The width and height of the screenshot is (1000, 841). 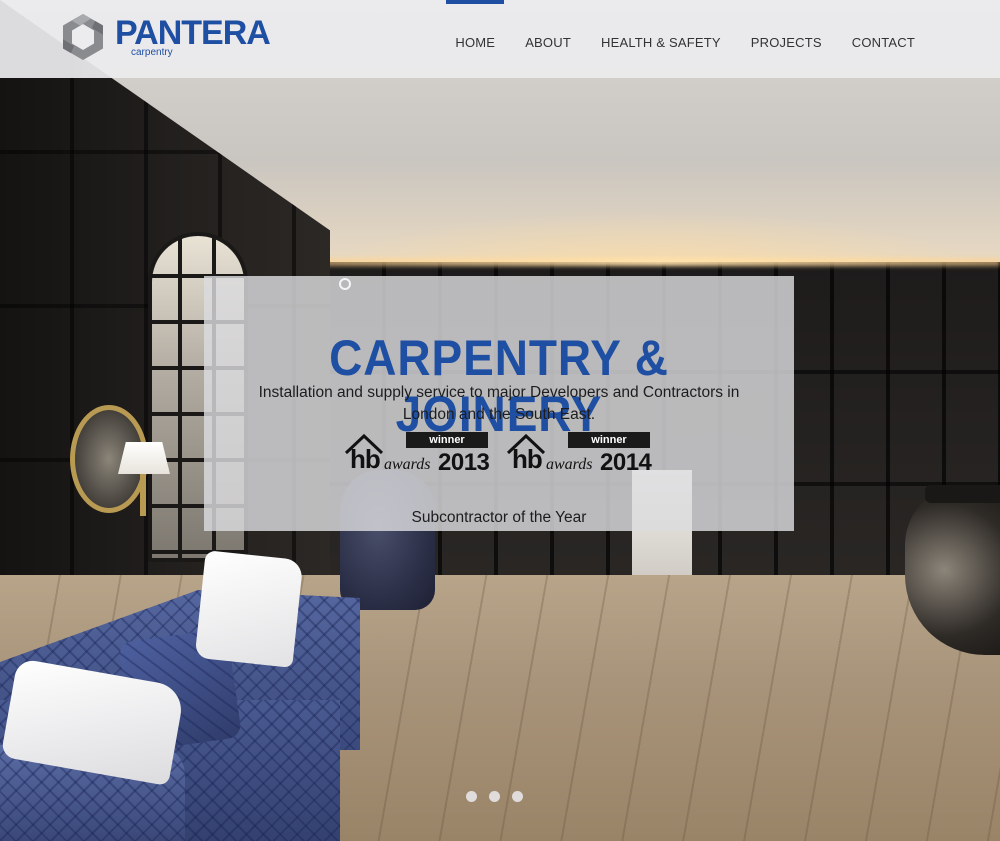 What do you see at coordinates (548, 39) in the screenshot?
I see `nav-item-about: ABOUT` at bounding box center [548, 39].